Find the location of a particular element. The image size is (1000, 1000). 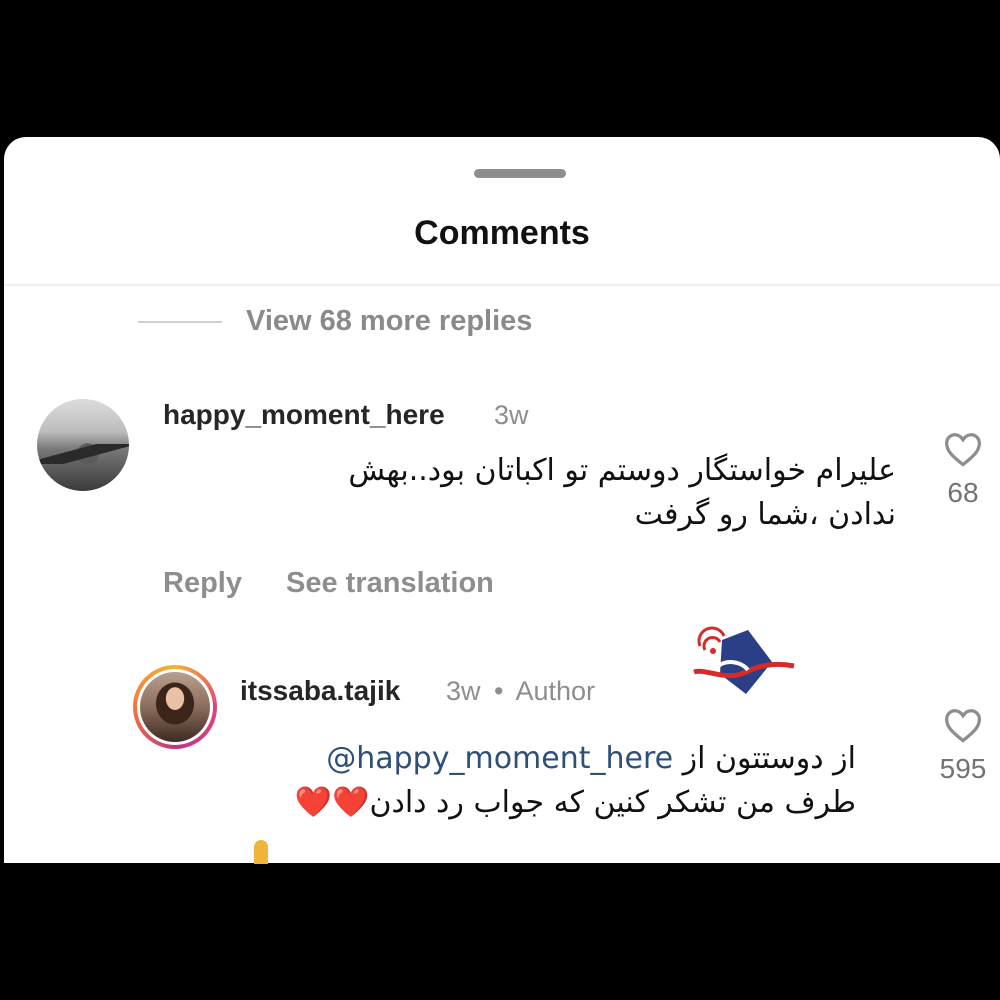

sheet-title: Comments is located at coordinates (502, 233).